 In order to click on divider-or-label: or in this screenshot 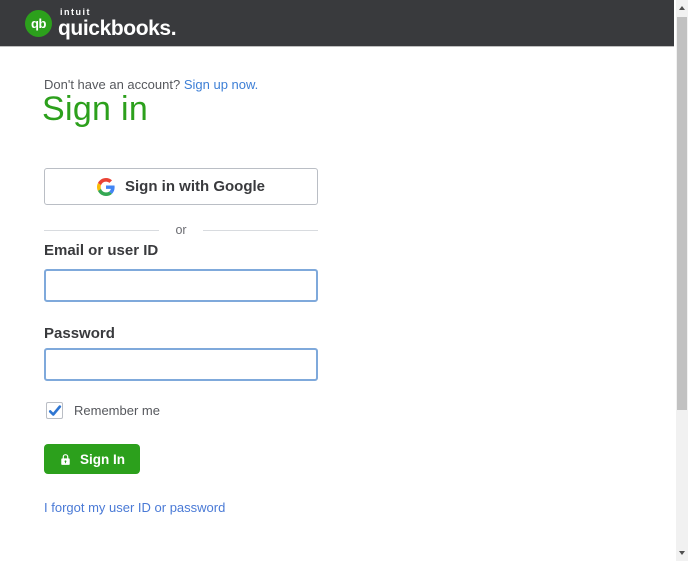, I will do `click(181, 230)`.